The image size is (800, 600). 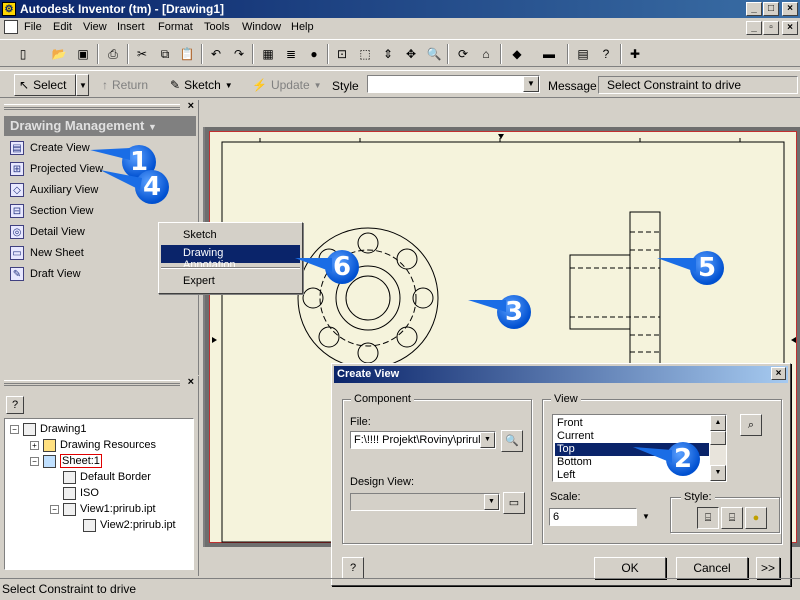 I want to click on status-bar: Select Constraint to drive, so click(x=400, y=589).